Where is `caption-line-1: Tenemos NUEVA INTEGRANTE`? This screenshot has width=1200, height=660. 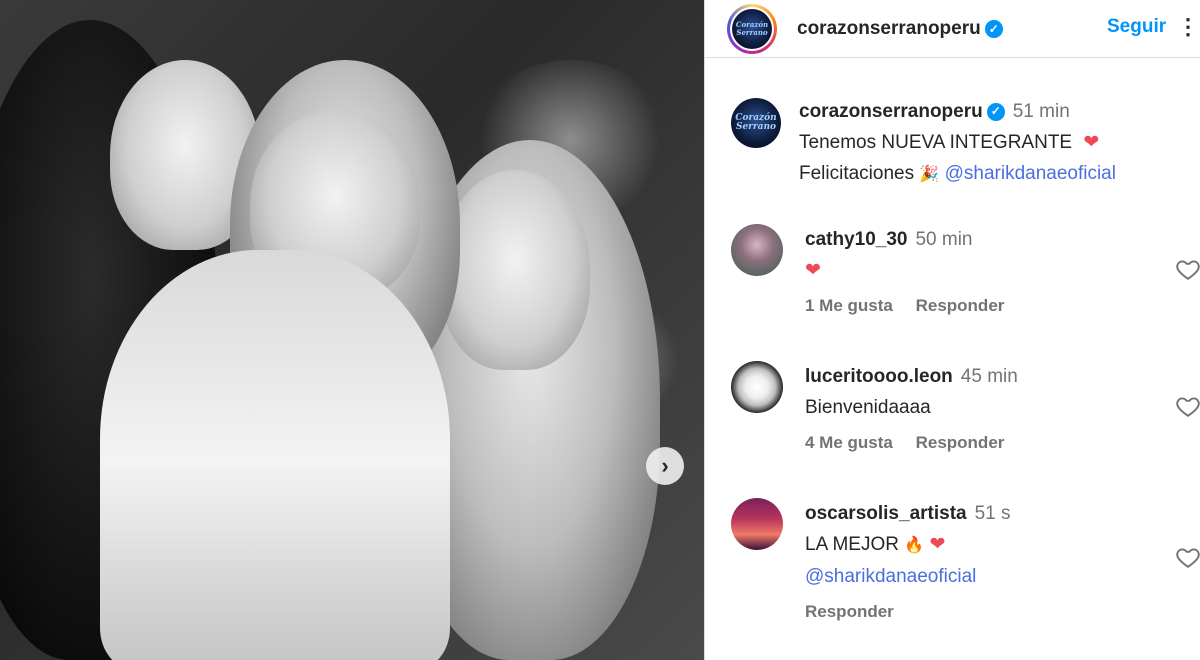
caption-line-1: Tenemos NUEVA INTEGRANTE is located at coordinates (936, 142).